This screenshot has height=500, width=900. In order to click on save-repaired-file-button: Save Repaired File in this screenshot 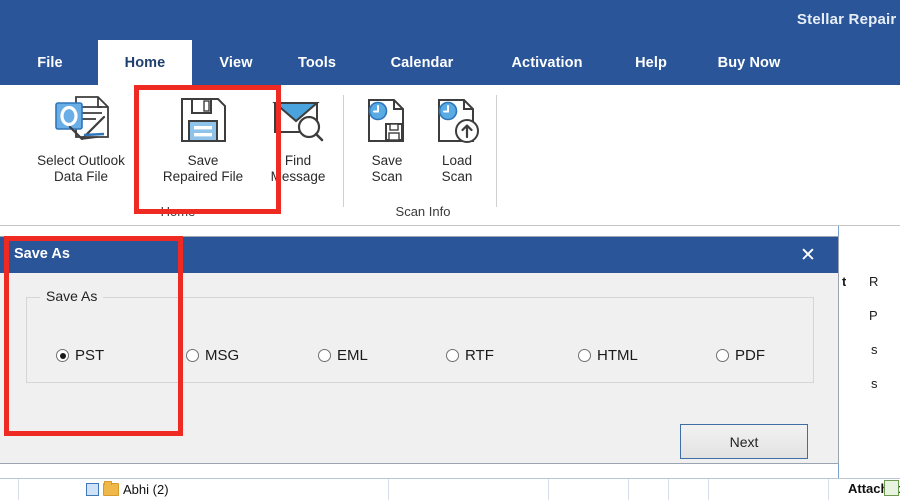, I will do `click(203, 137)`.